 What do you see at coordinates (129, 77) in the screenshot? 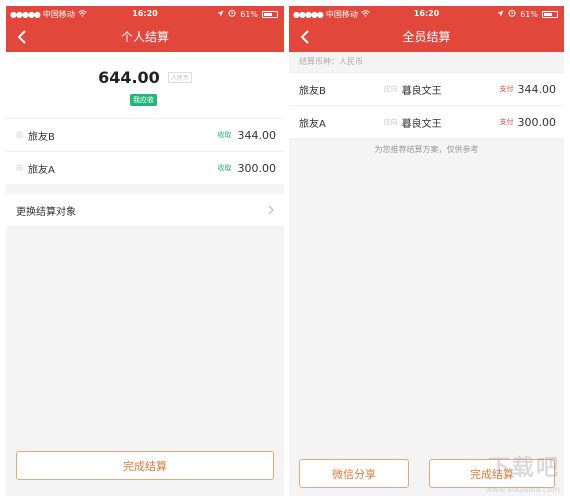
I see `total-amount: 644.00` at bounding box center [129, 77].